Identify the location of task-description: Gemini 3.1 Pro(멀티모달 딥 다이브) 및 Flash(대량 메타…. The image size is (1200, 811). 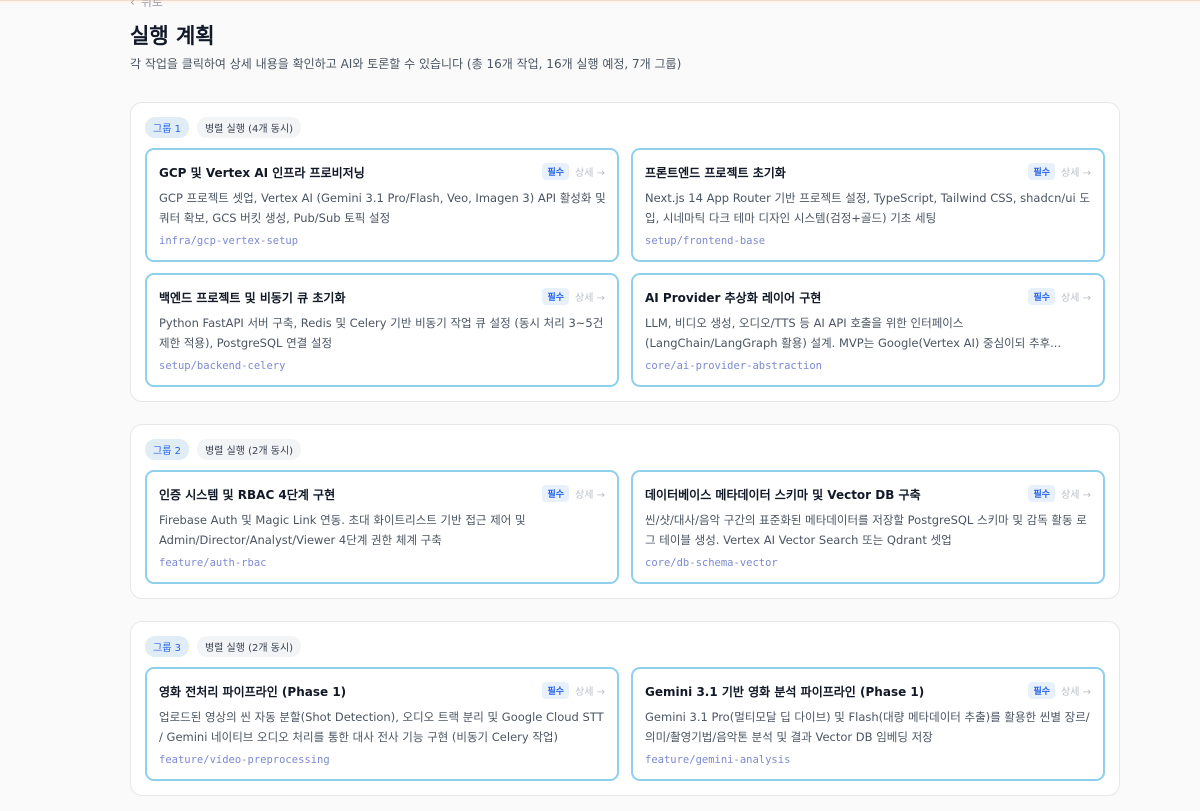
(867, 727).